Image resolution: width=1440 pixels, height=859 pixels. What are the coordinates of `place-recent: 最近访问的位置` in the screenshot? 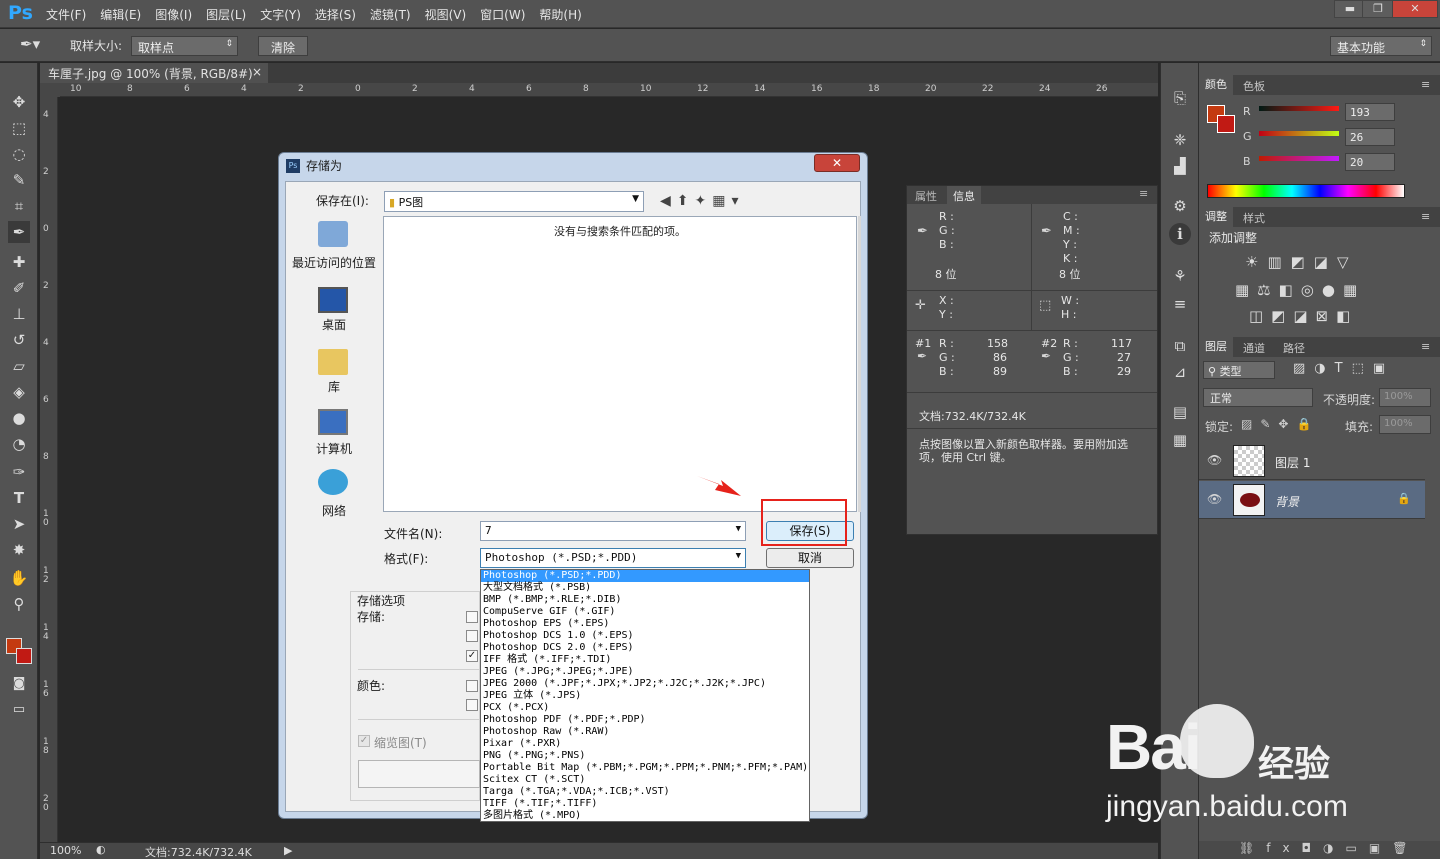 It's located at (334, 262).